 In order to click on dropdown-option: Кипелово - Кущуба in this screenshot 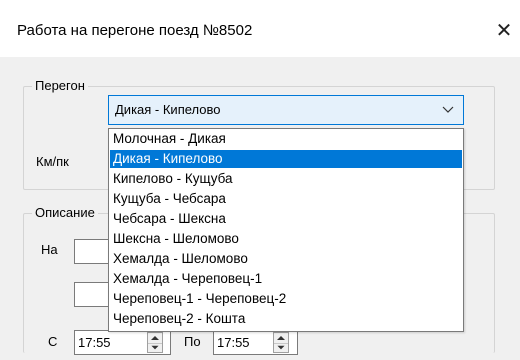, I will do `click(286, 179)`.